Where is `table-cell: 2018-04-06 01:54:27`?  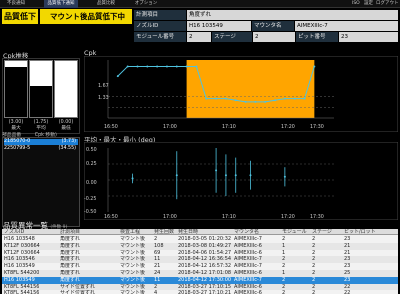
table-cell: 2018-04-06 01:54:27 is located at coordinates (205, 252).